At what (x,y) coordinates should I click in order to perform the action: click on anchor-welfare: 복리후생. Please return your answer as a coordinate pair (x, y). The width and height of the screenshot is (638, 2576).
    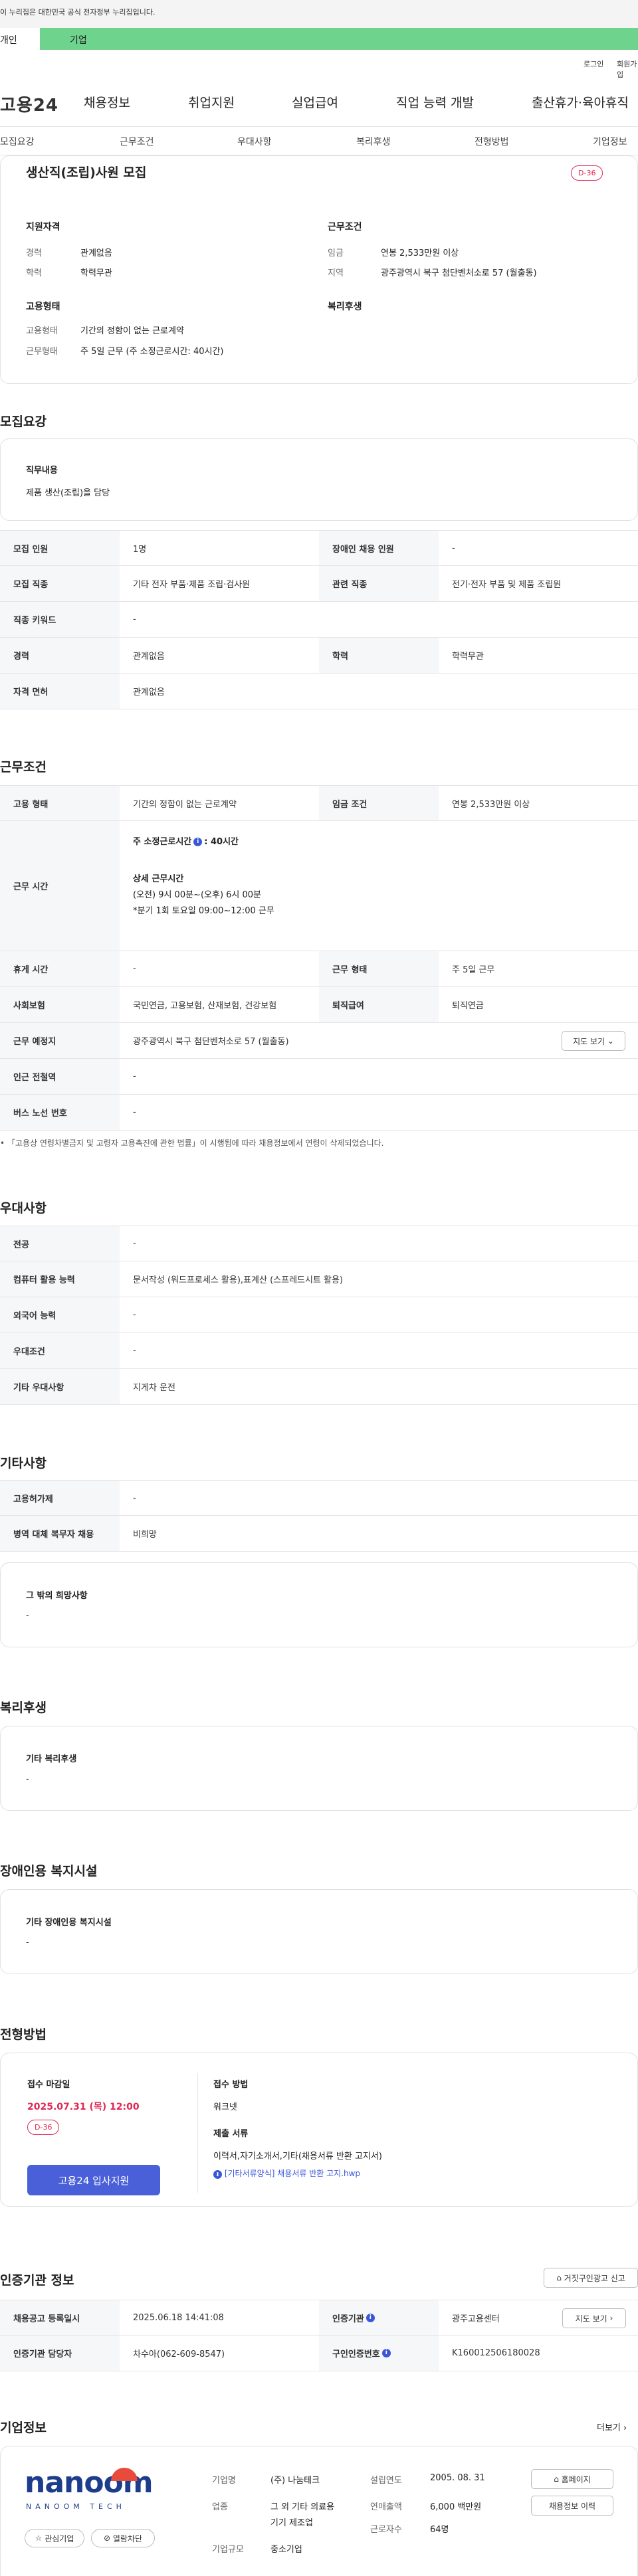
    Looking at the image, I should click on (373, 141).